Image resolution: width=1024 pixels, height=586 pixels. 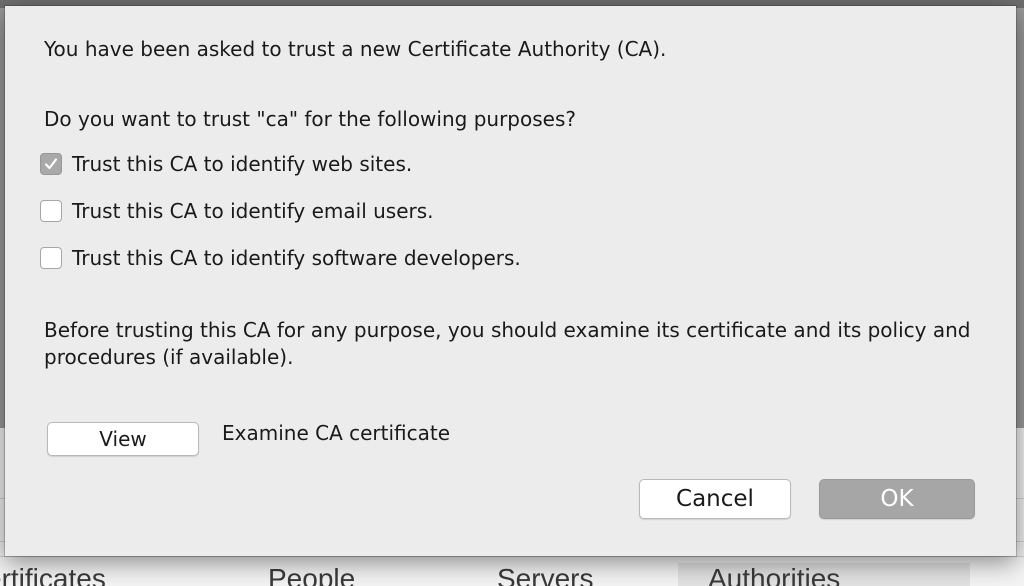 I want to click on option-label: Trust this CA to identify email users., so click(x=253, y=210).